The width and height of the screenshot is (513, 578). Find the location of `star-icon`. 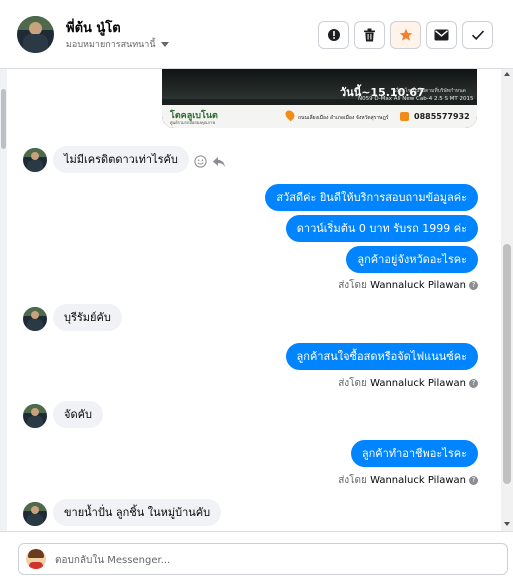

star-icon is located at coordinates (405, 34).